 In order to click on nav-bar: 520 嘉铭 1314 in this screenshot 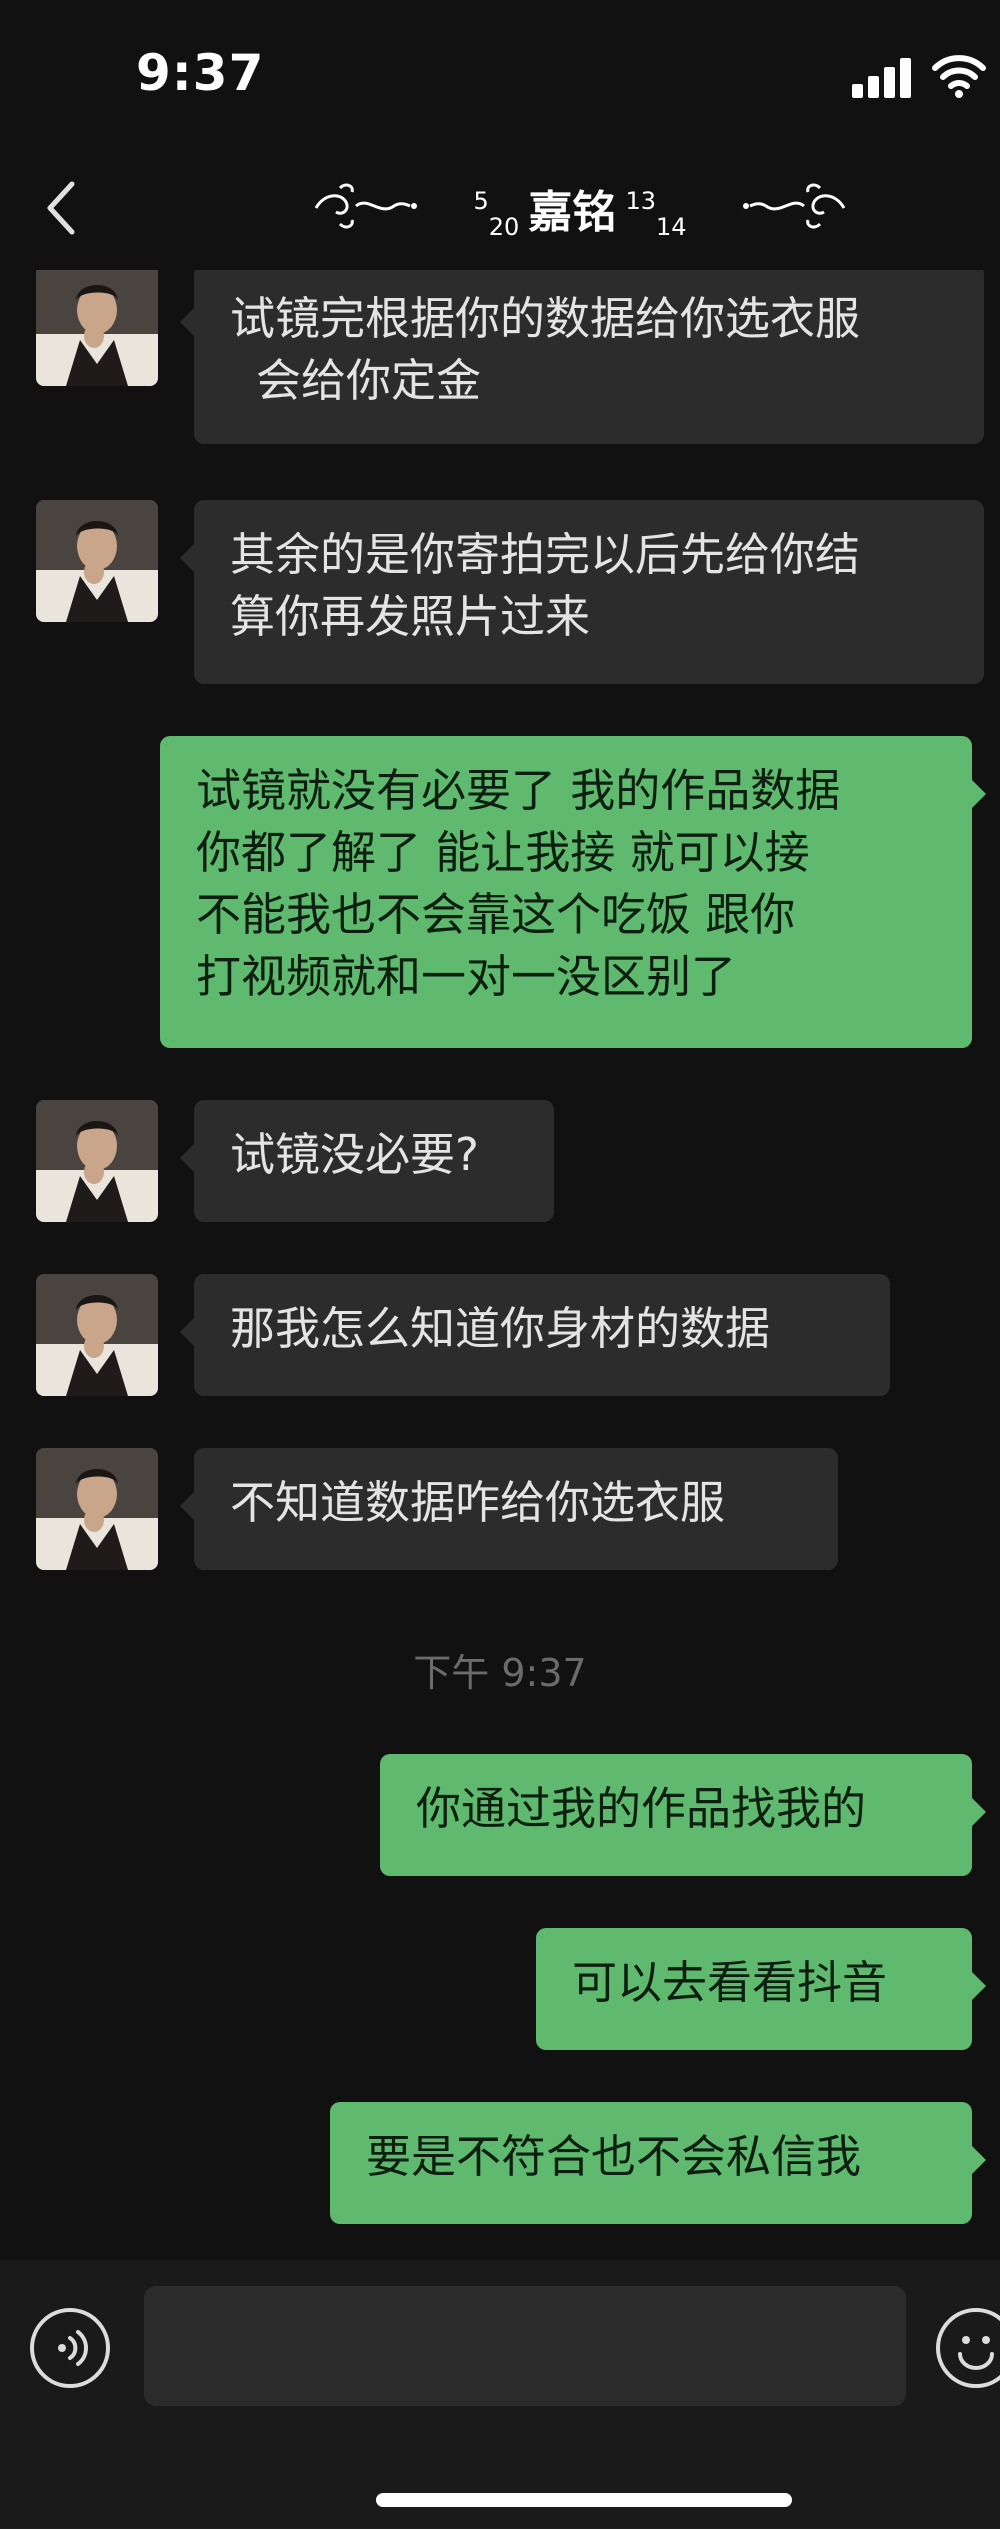, I will do `click(500, 210)`.